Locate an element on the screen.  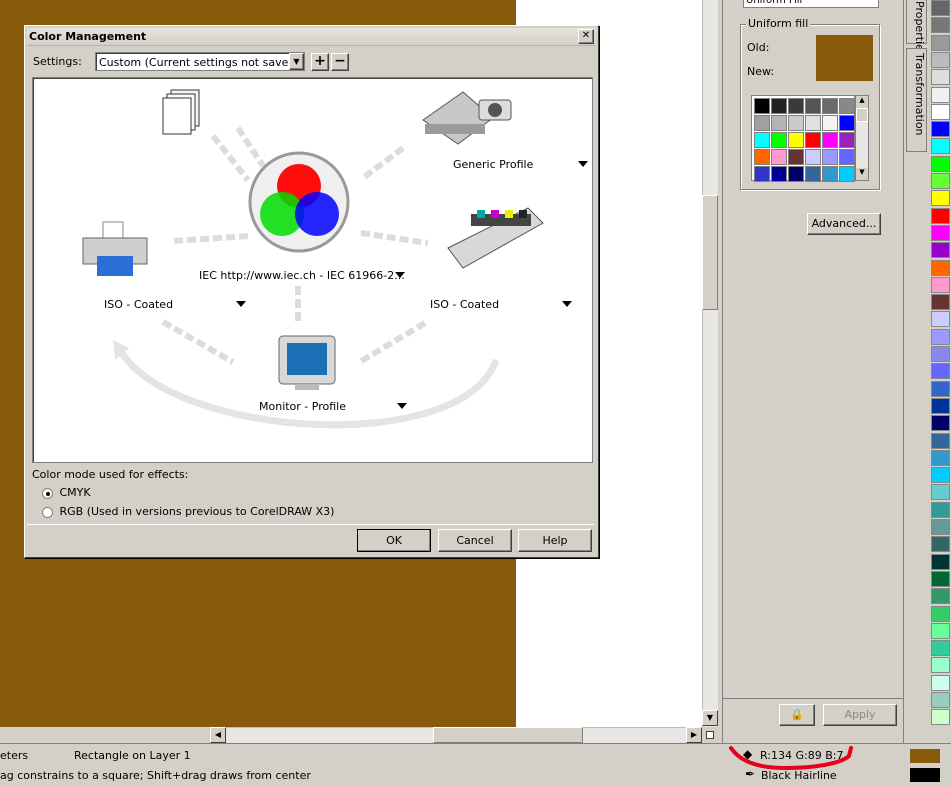
outline-color-indicator is located at coordinates (925, 775).